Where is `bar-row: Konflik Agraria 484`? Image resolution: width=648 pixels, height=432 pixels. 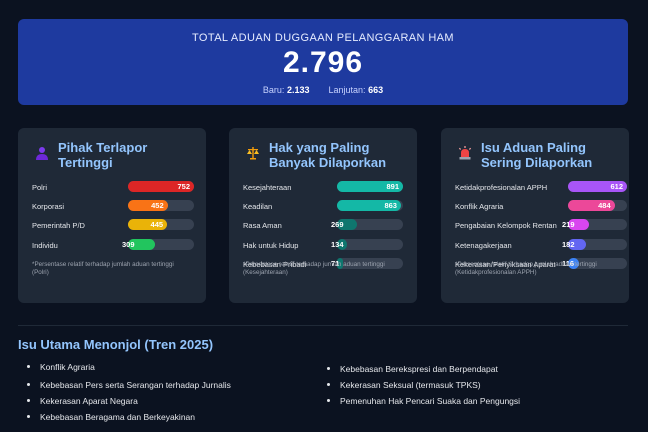 bar-row: Konflik Agraria 484 is located at coordinates (541, 209).